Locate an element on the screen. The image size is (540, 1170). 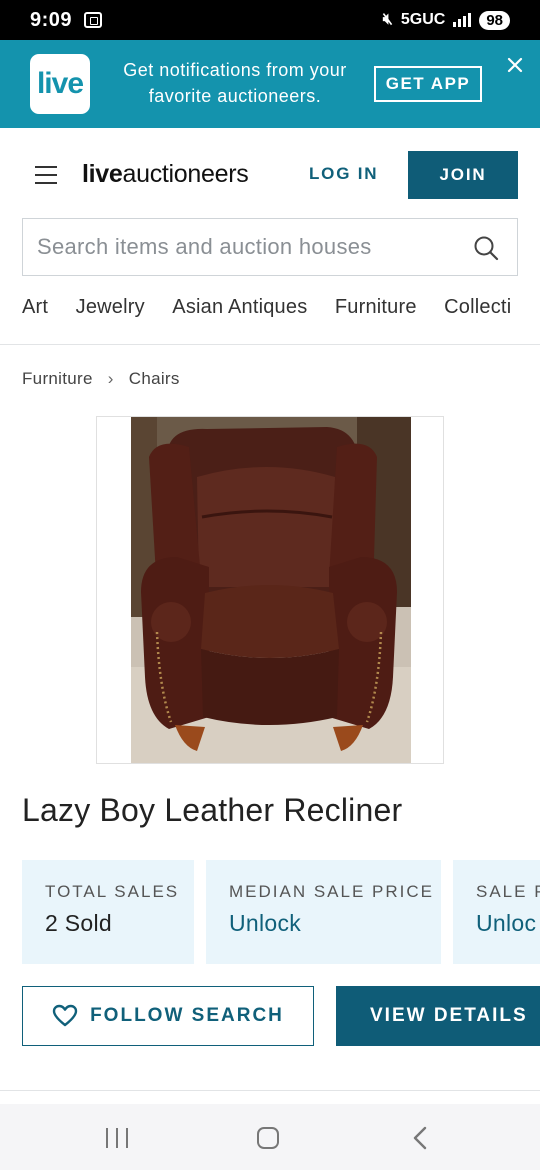
stat-total-sales: TOTAL SALES 2 Sold is located at coordinates (108, 912).